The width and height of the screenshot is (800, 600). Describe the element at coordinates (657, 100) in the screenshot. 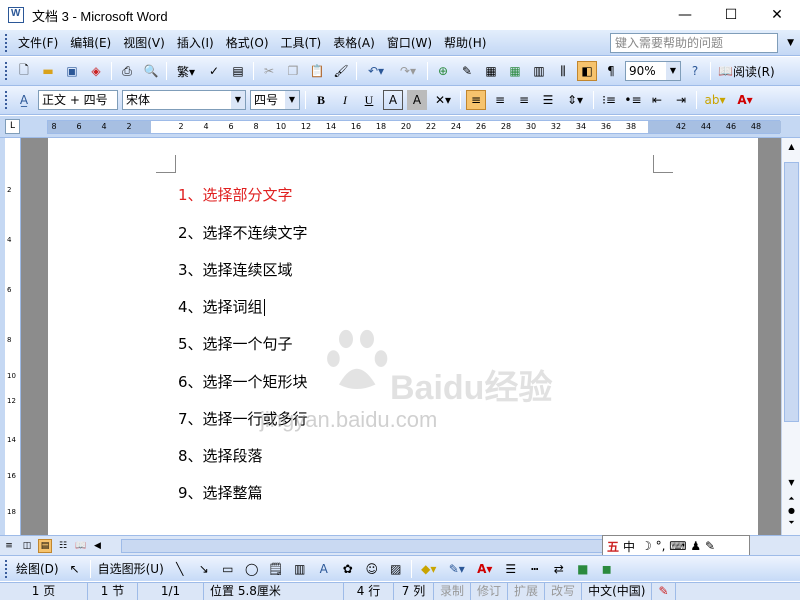

I see `decrease-indent-icon: ⇤` at that location.